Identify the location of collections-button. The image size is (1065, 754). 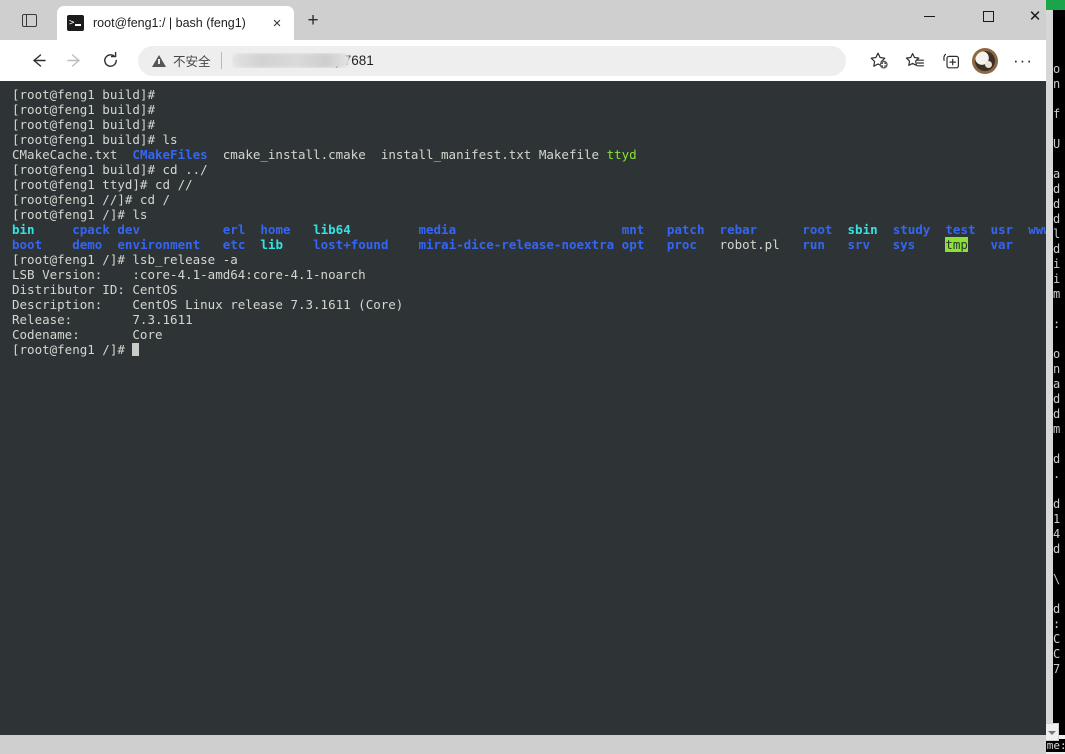
(951, 61).